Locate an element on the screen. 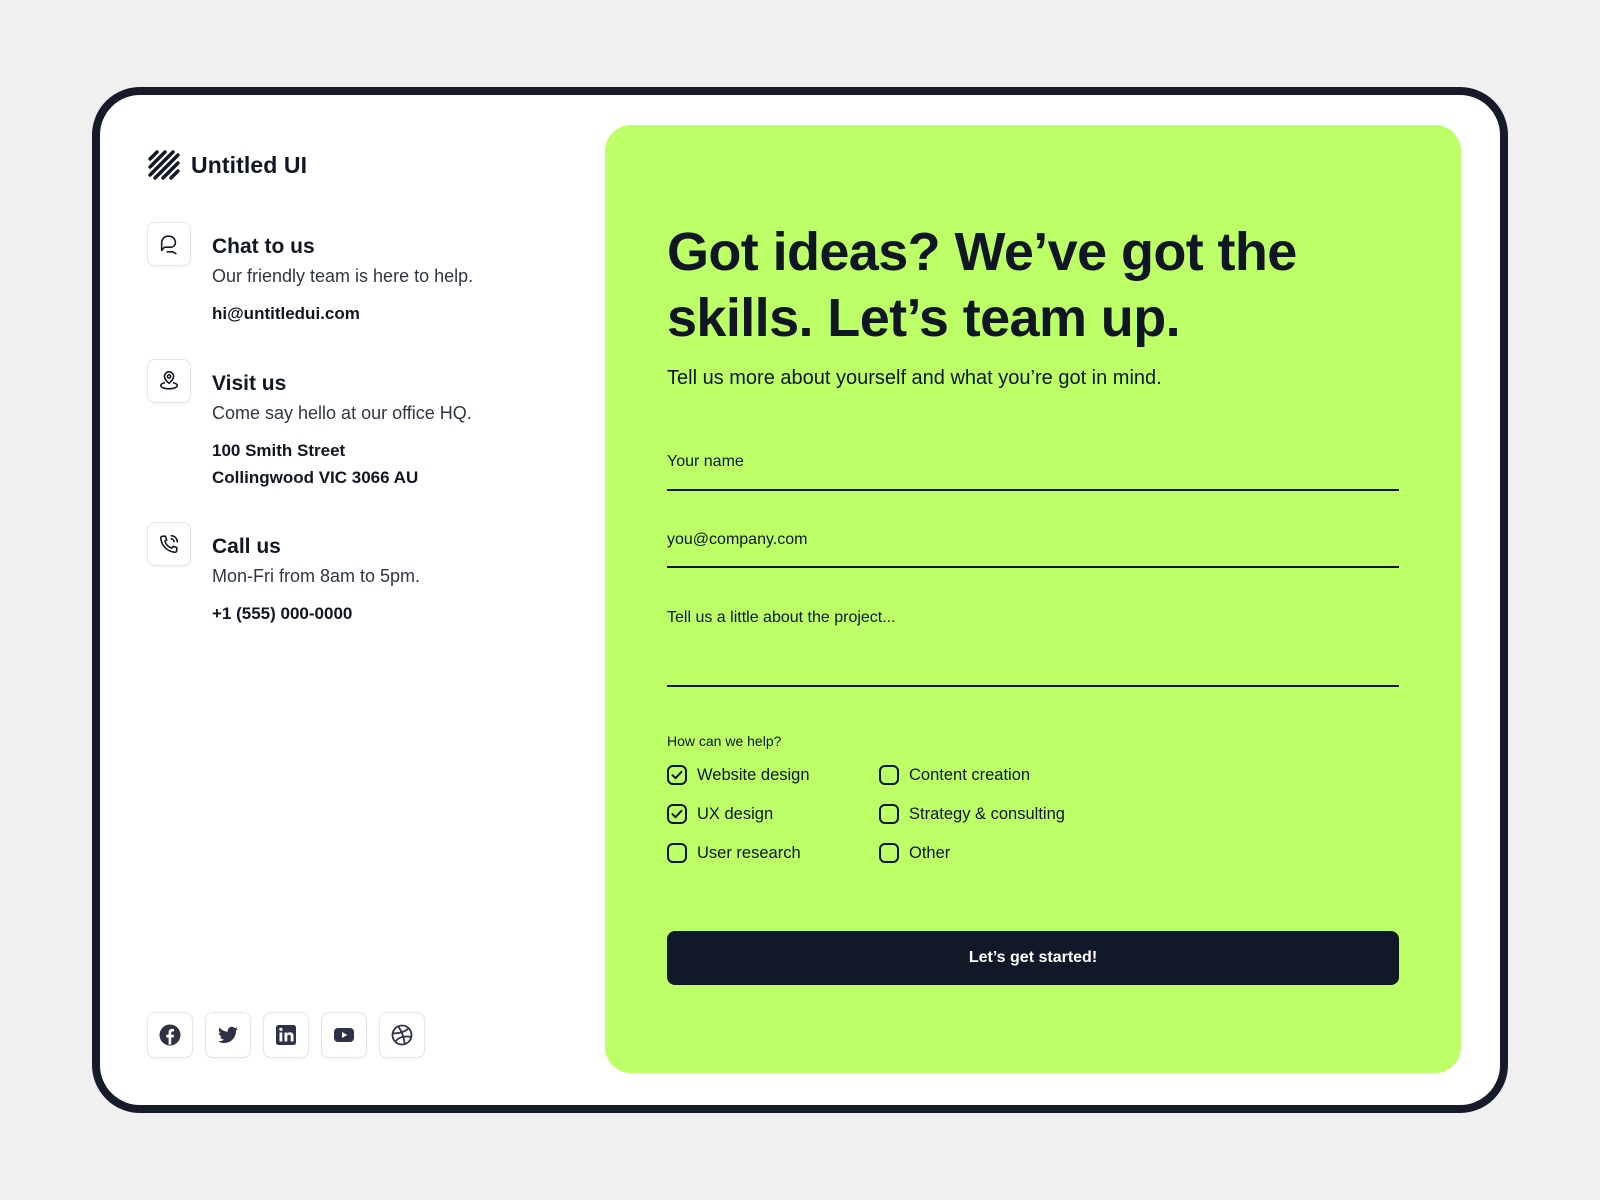 This screenshot has height=1200, width=1600. contact-subtitle: Come say hello at our office HQ. is located at coordinates (342, 413).